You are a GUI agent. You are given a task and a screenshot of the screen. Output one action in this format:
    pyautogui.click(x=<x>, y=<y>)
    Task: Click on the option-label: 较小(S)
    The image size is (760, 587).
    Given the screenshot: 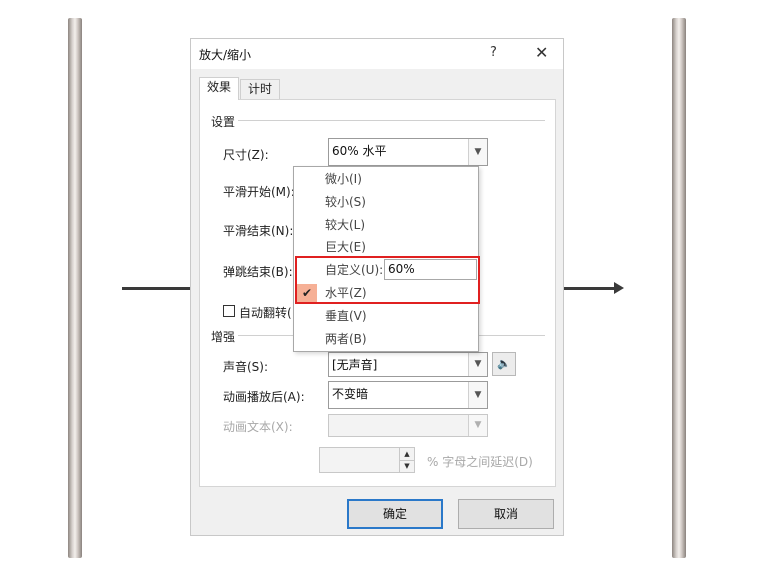 What is the action you would take?
    pyautogui.click(x=345, y=202)
    